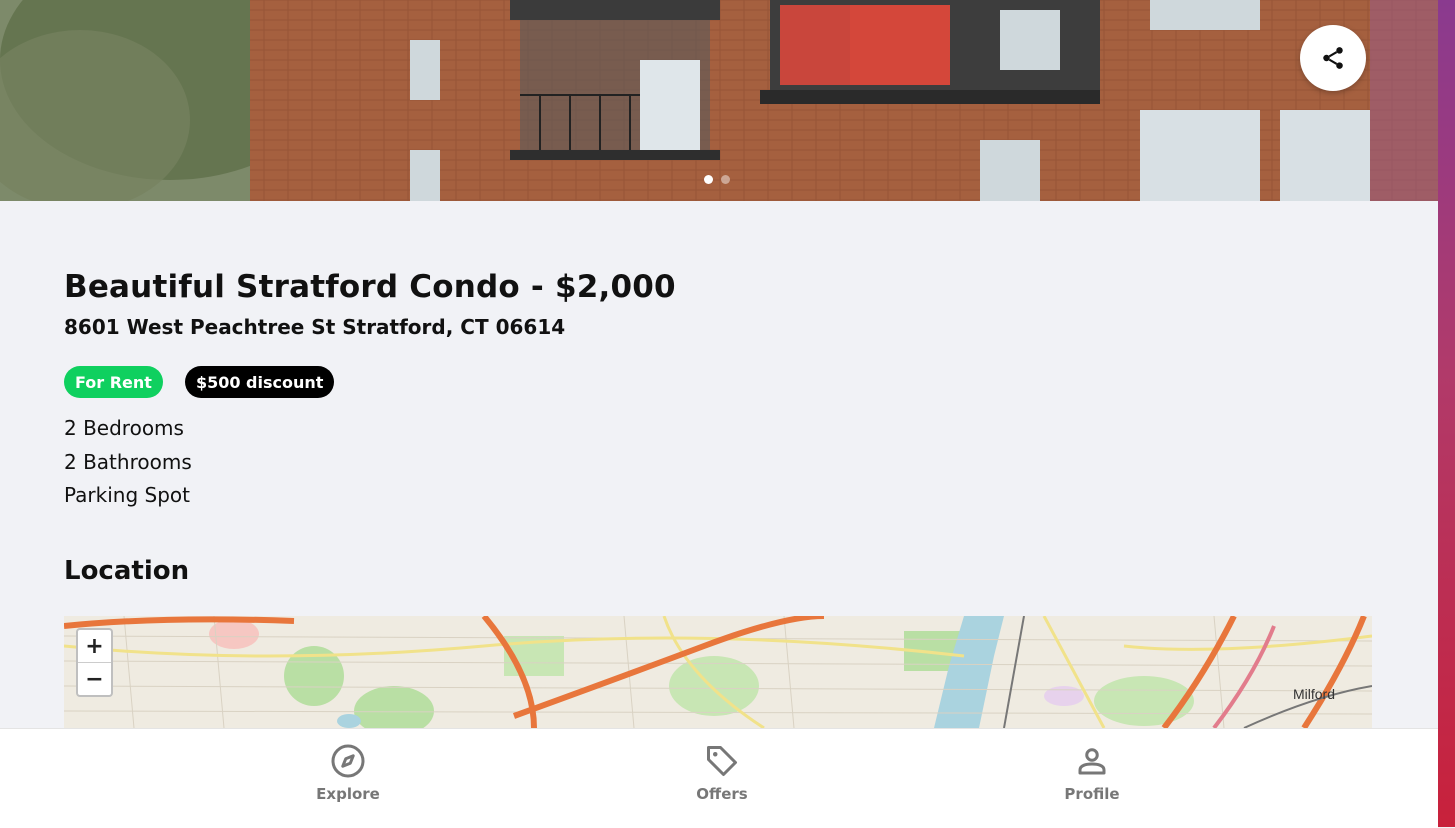 The image size is (1455, 828). What do you see at coordinates (348, 761) in the screenshot?
I see `compass-icon` at bounding box center [348, 761].